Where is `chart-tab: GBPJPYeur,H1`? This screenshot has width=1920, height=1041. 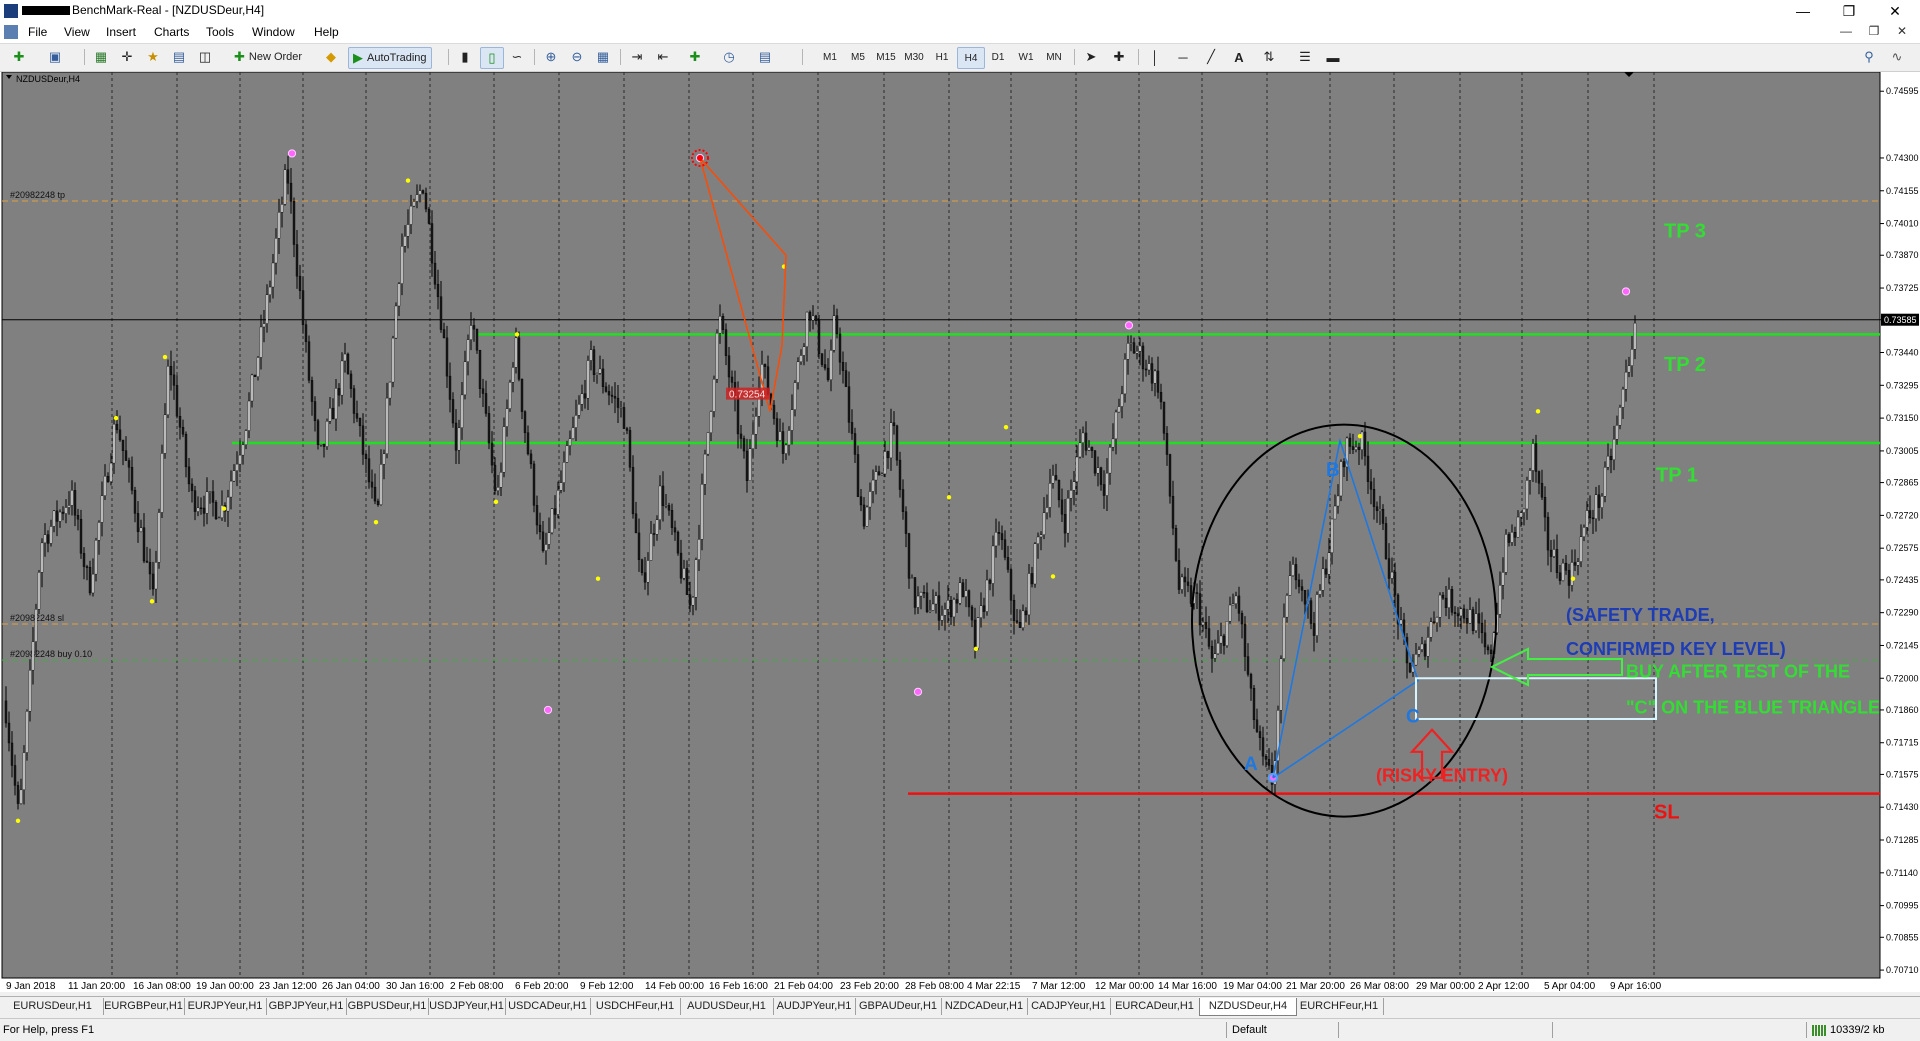
chart-tab: GBPJPYeur,H1 is located at coordinates (306, 1006).